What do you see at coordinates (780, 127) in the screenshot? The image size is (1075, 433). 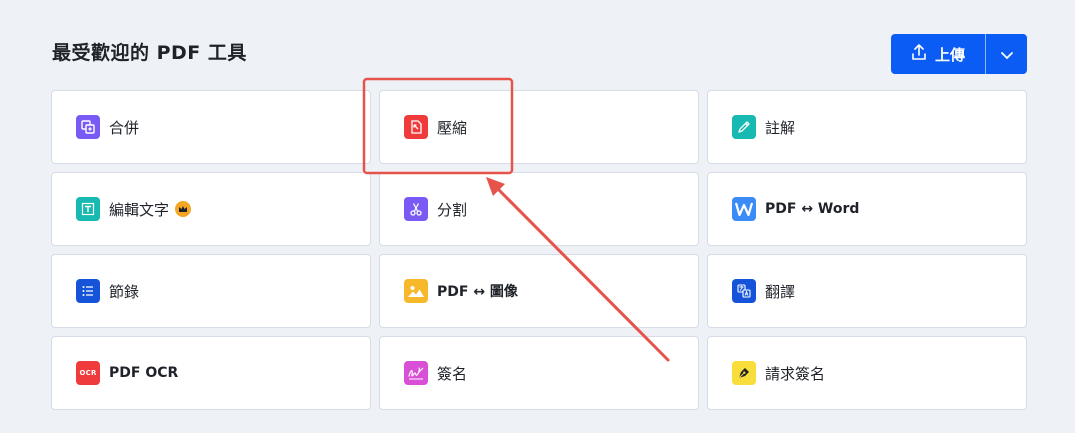 I see `tool-label: 註解` at bounding box center [780, 127].